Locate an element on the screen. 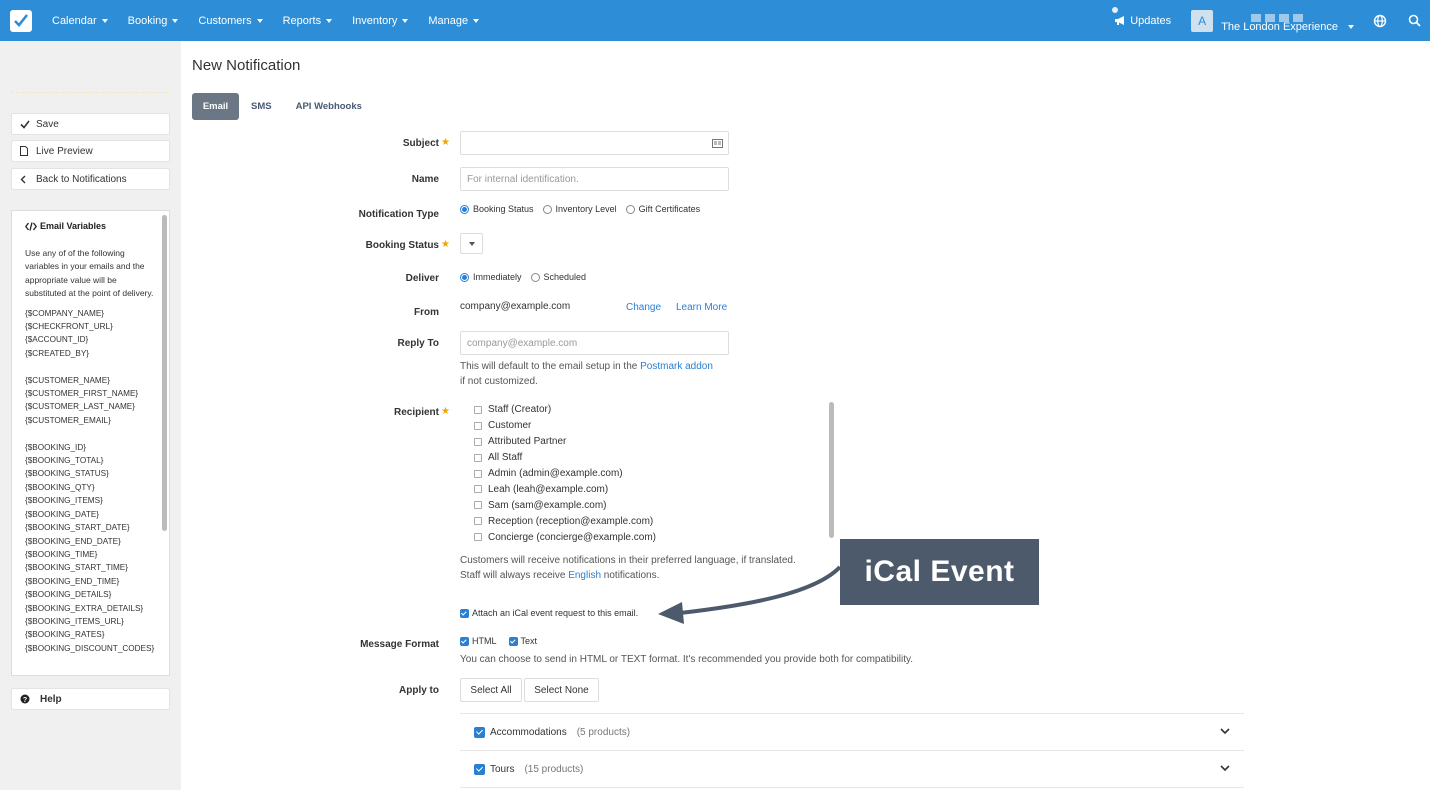  category-tours: Tours (15 products) is located at coordinates (855, 769).